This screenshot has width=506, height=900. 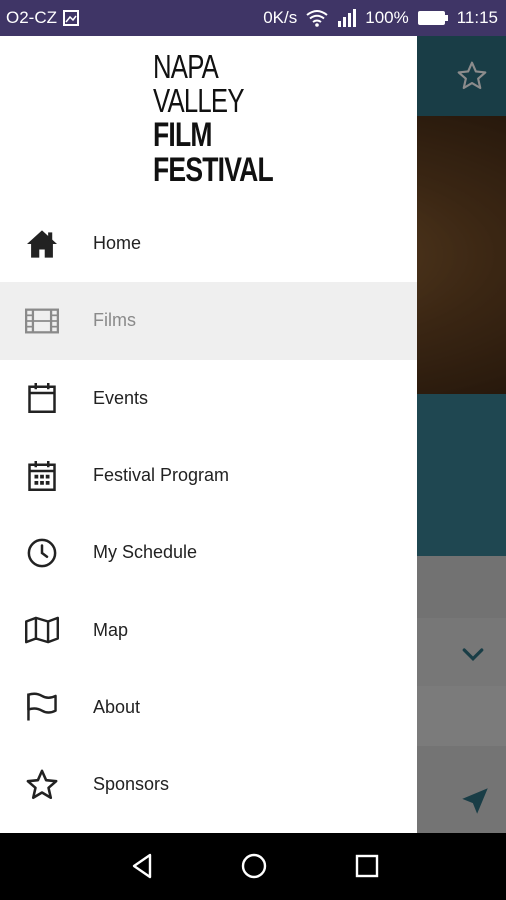 I want to click on status-bar: O2-CZ 0K/s 100% 11:15, so click(x=253, y=18).